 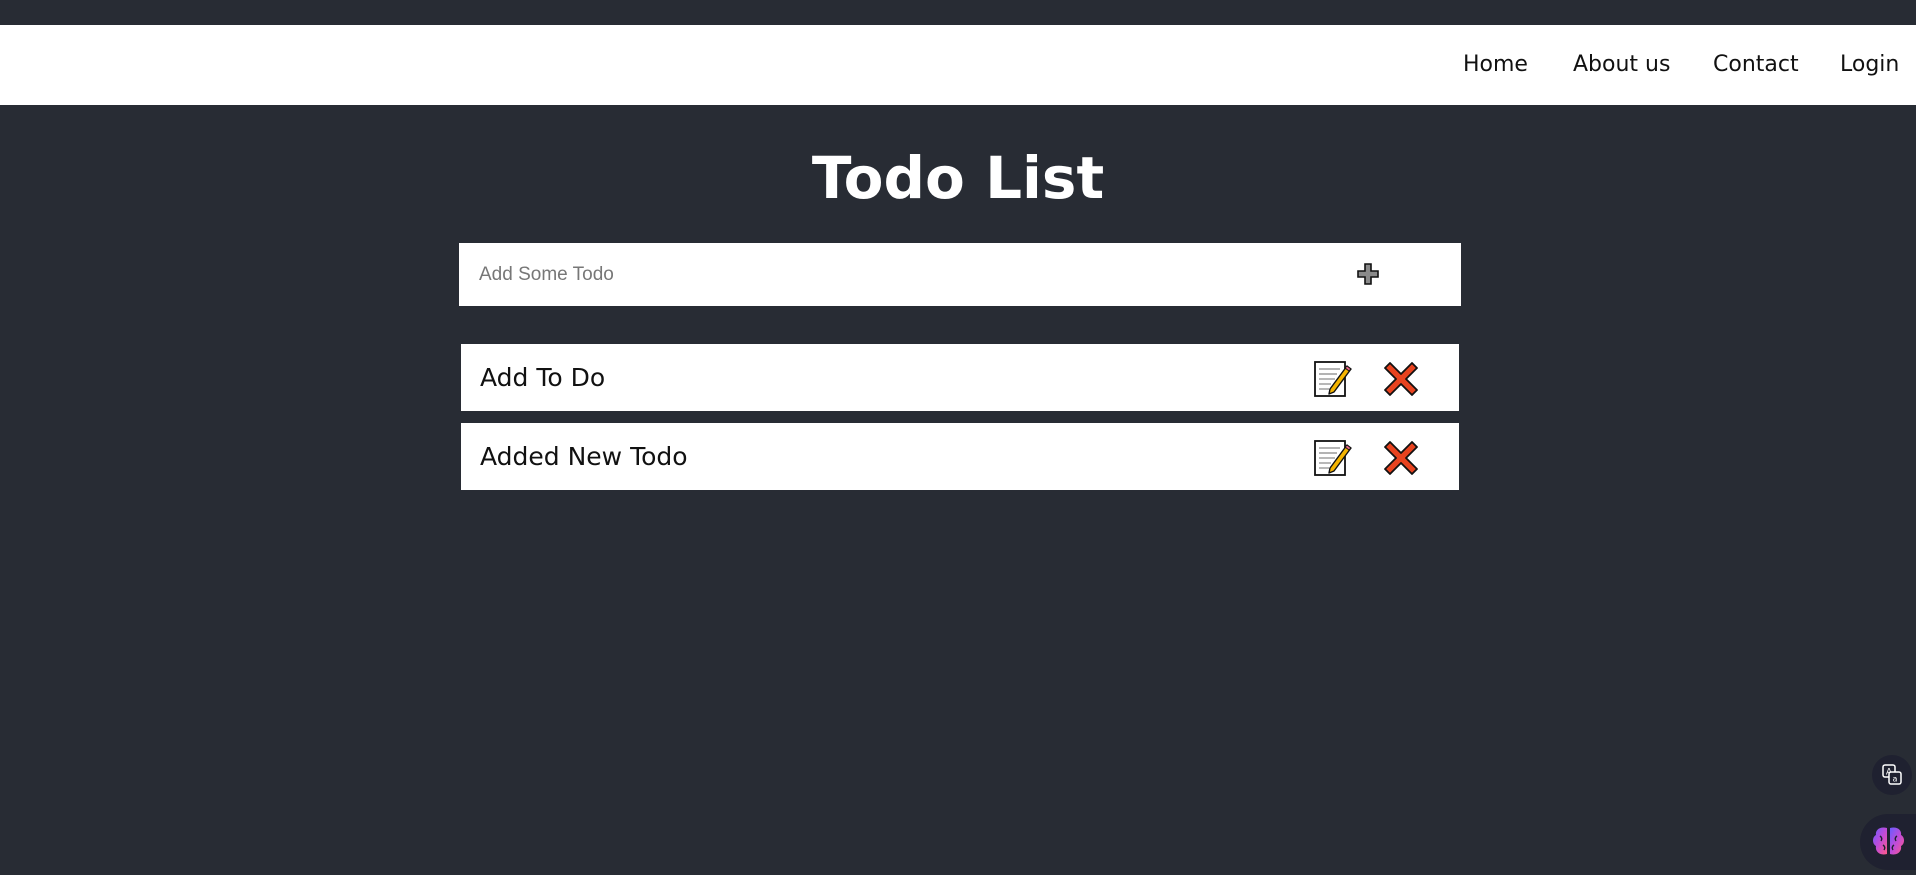 I want to click on add-todo-input, so click(x=879, y=274).